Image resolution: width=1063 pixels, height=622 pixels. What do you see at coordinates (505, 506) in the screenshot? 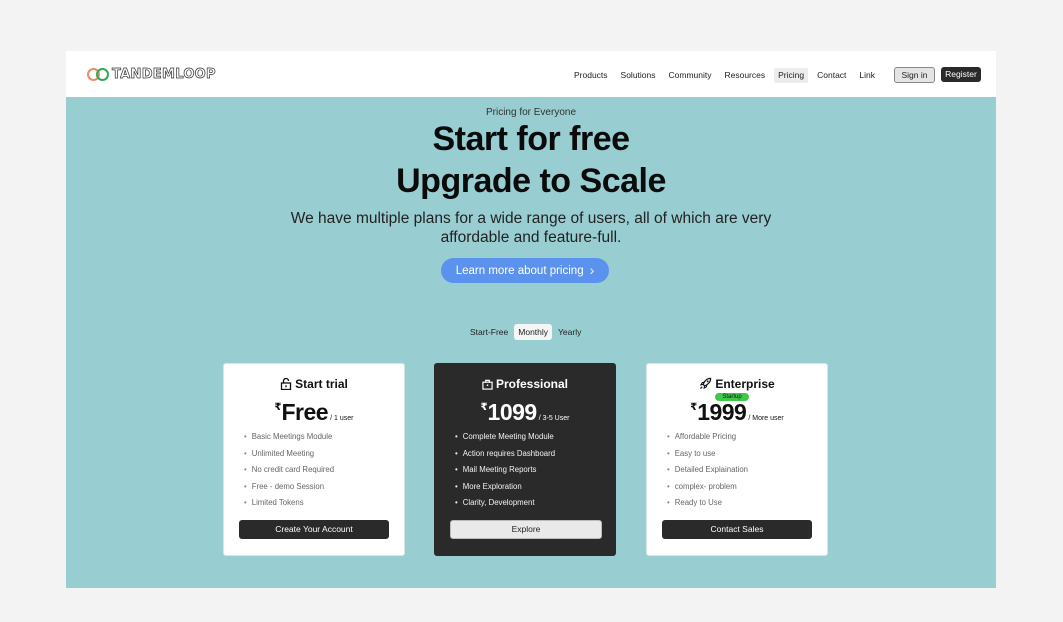
I see `feature-item: Clarity, Development` at bounding box center [505, 506].